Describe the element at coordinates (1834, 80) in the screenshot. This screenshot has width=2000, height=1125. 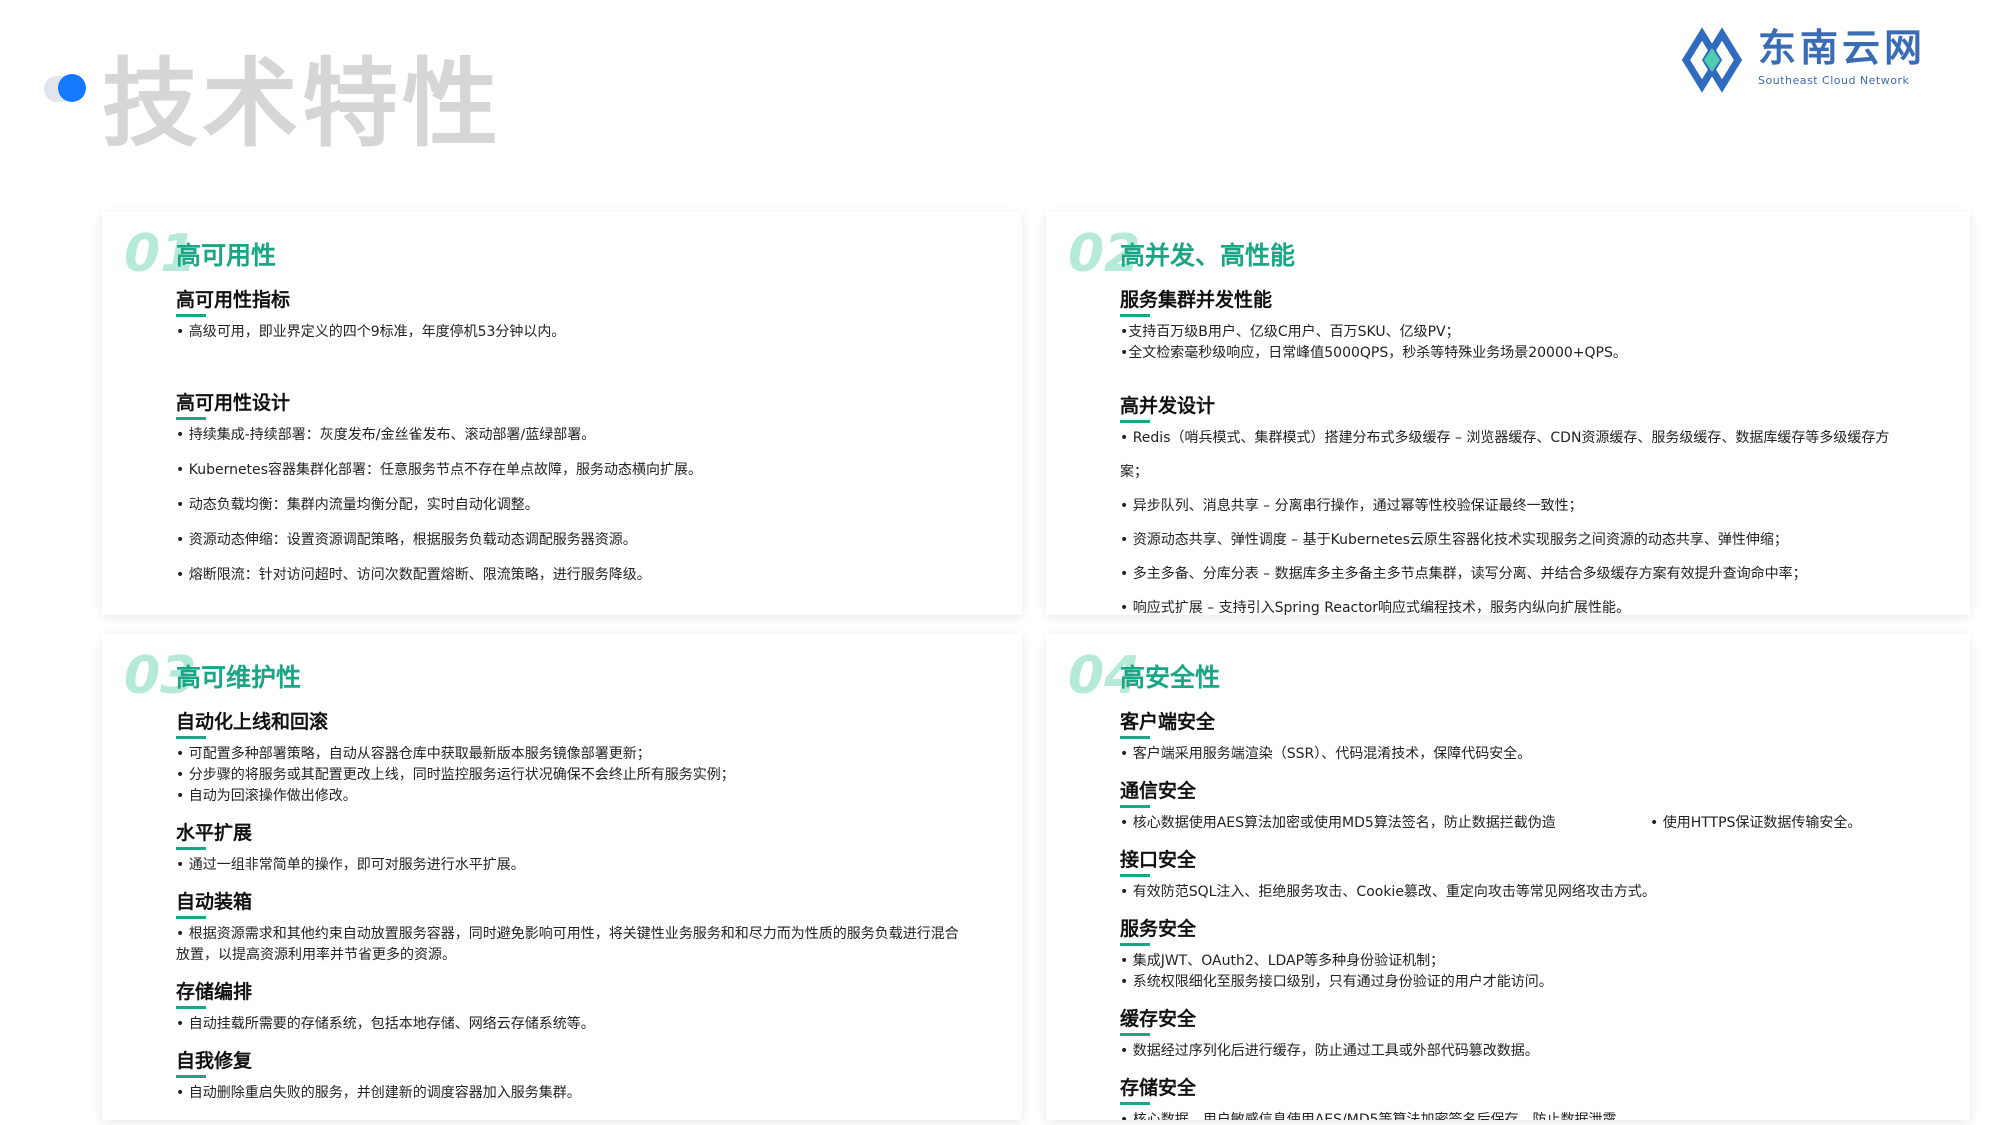
I see `logo-subtitle: Southeast Cloud Network` at that location.